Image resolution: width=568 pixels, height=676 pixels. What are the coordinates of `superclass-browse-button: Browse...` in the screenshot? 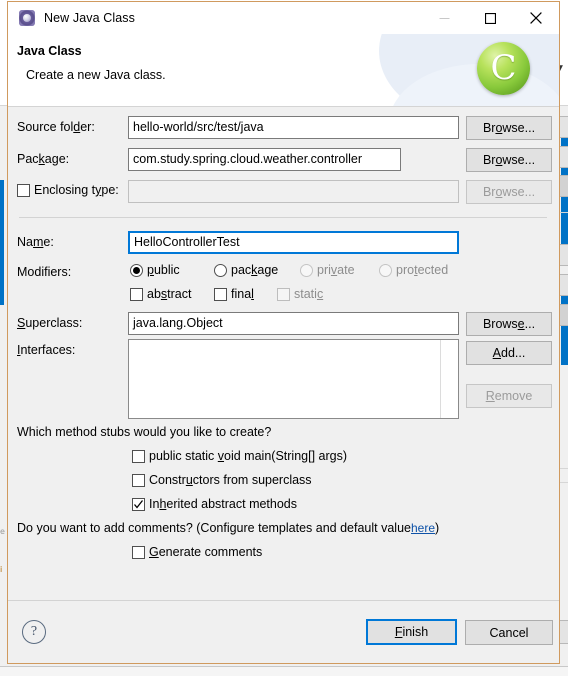 It's located at (509, 324).